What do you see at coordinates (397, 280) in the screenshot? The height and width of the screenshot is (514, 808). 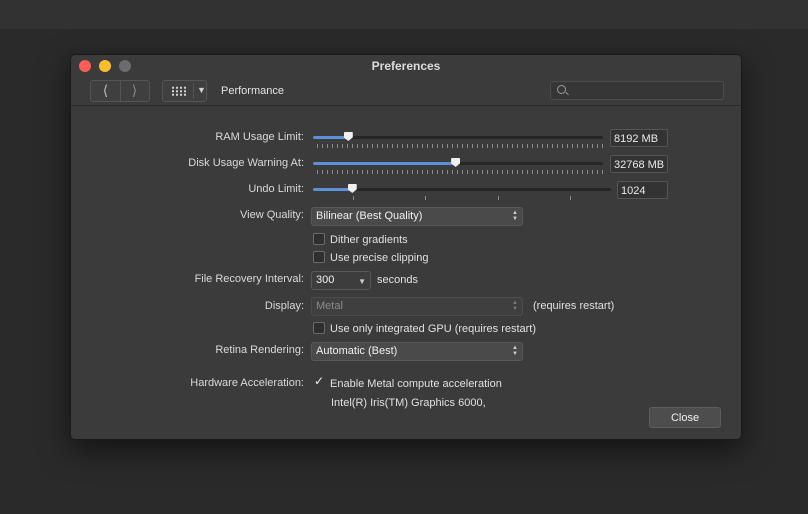 I see `file-recovery-unit: seconds` at bounding box center [397, 280].